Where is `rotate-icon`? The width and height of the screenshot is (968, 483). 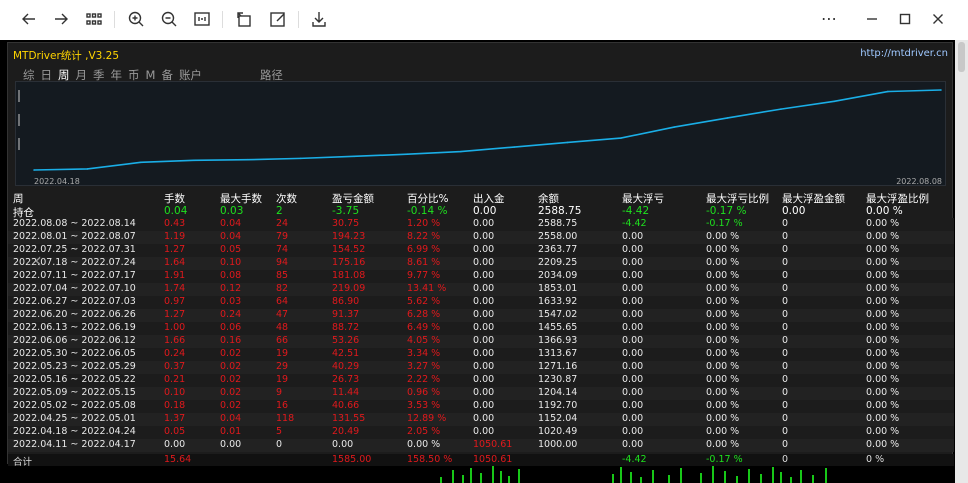
rotate-icon is located at coordinates (244, 19).